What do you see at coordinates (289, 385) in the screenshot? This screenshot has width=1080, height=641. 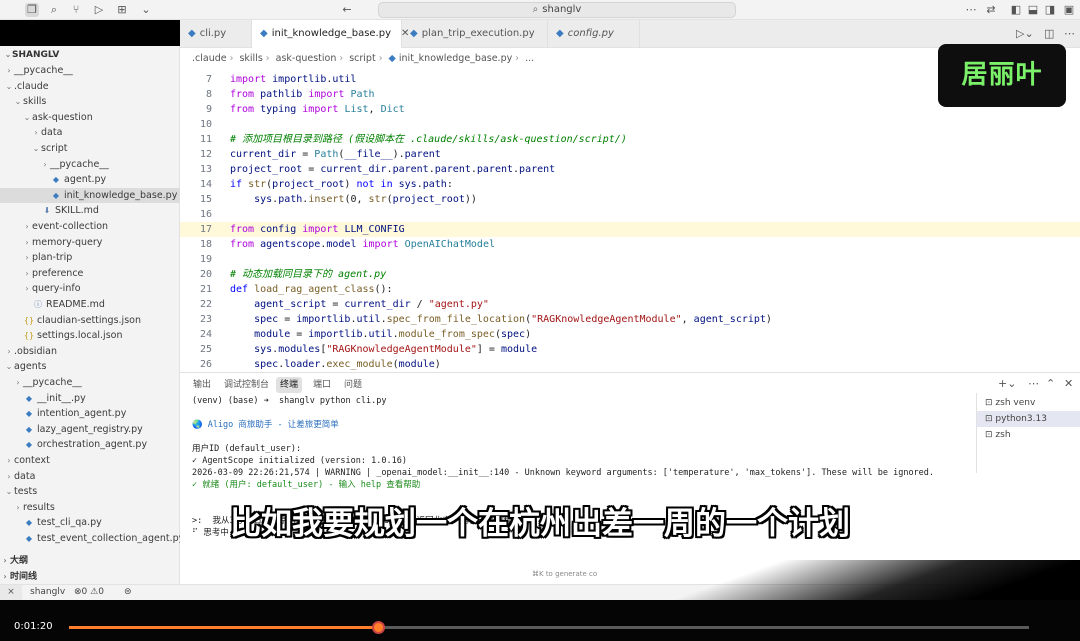 I see `tab-terminal: 终端` at bounding box center [289, 385].